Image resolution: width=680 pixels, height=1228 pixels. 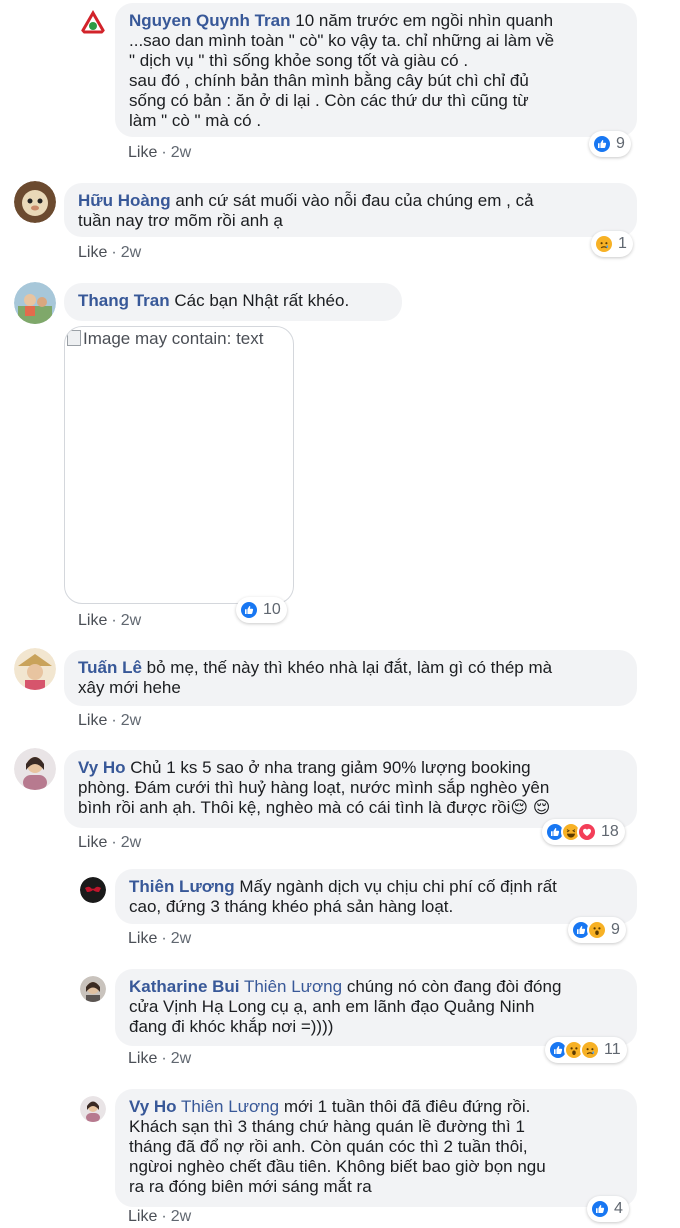 I want to click on reaction-count: 4, so click(x=618, y=1208).